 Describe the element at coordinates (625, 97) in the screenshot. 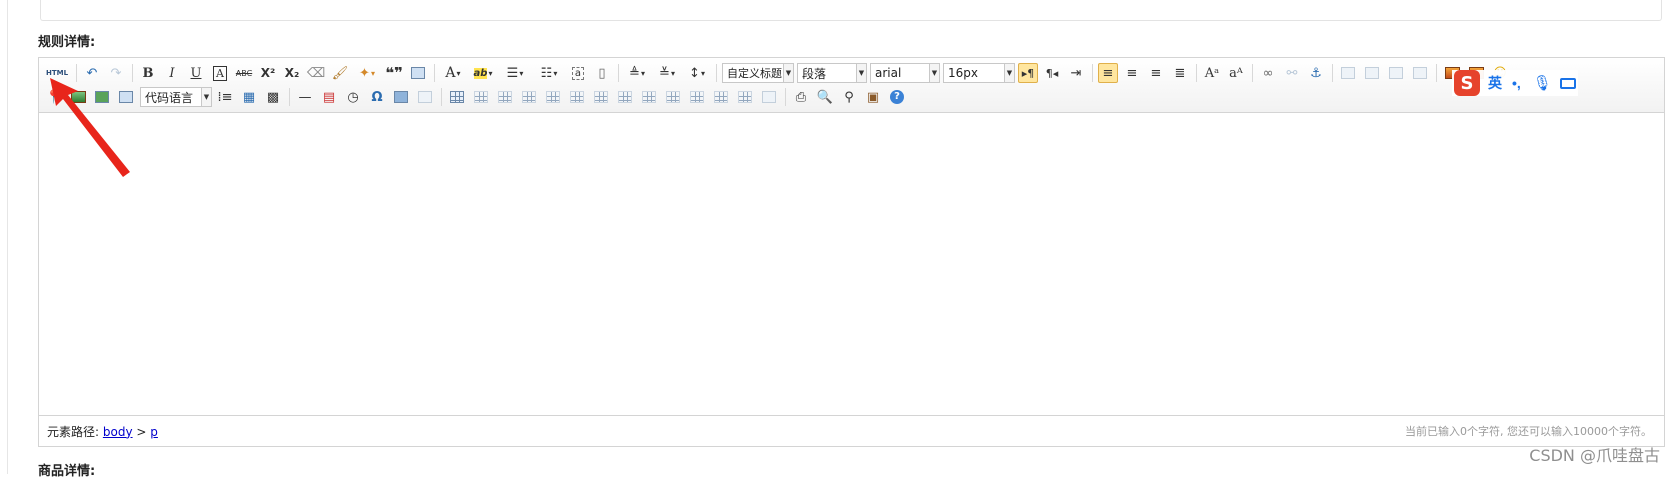

I see `merge-cells-icon` at that location.